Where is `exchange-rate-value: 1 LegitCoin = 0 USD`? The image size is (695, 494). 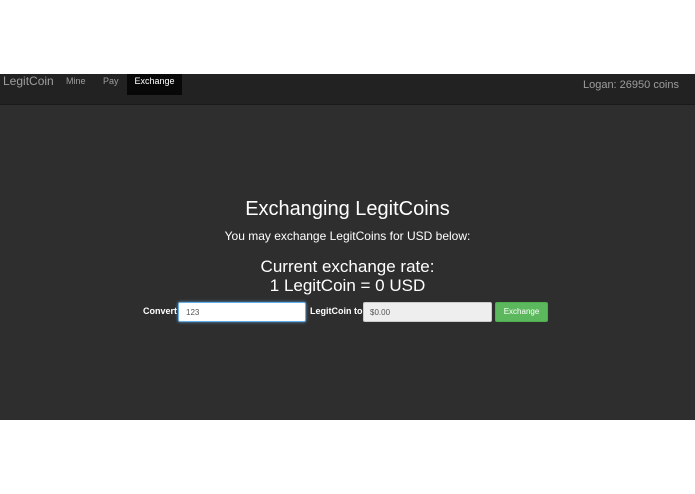
exchange-rate-value: 1 LegitCoin = 0 USD is located at coordinates (347, 285).